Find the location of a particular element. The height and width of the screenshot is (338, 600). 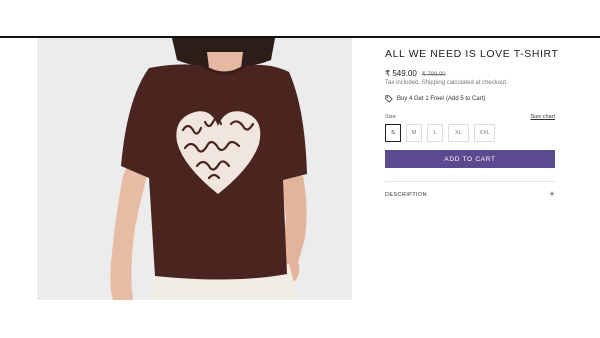

size-label: Size is located at coordinates (390, 117).